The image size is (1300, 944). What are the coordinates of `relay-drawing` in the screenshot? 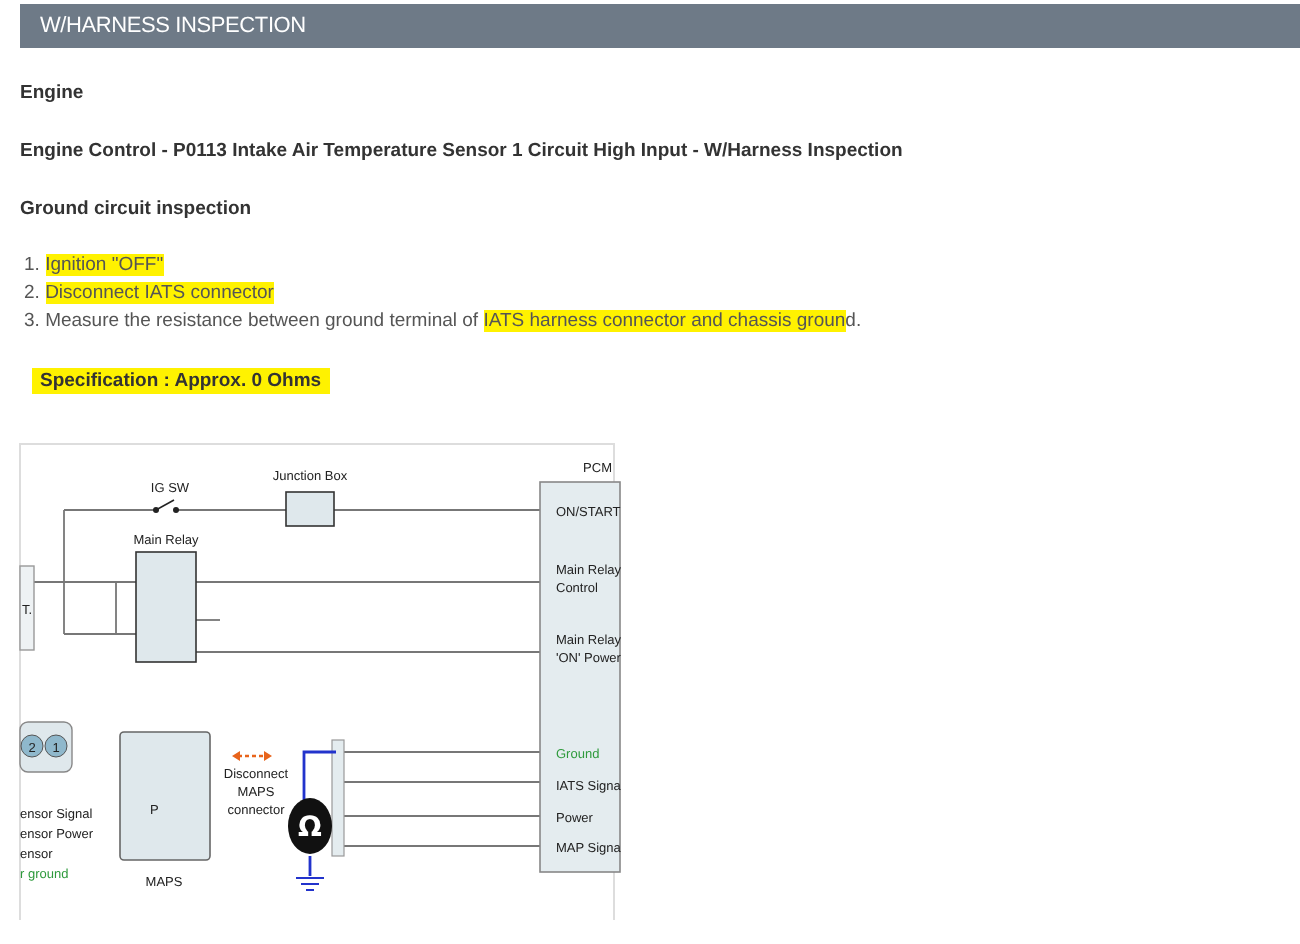 It's located at (166, 607).